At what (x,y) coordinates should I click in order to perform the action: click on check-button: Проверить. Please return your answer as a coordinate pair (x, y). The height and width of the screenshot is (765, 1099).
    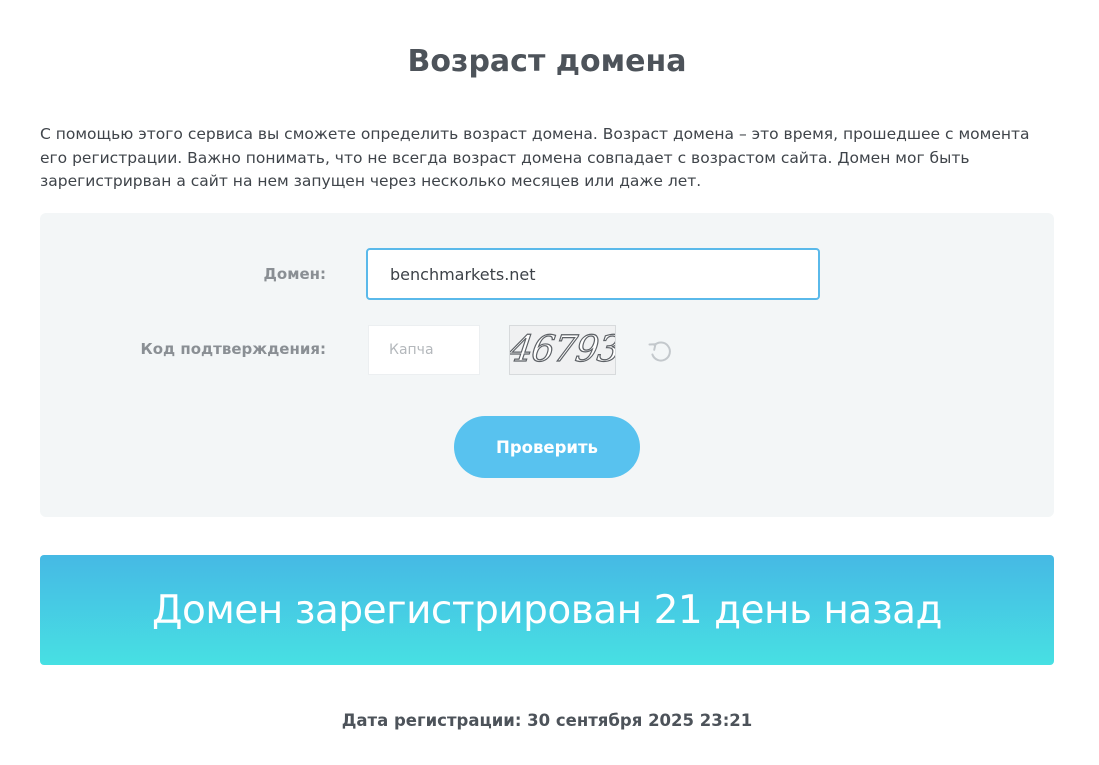
    Looking at the image, I should click on (547, 447).